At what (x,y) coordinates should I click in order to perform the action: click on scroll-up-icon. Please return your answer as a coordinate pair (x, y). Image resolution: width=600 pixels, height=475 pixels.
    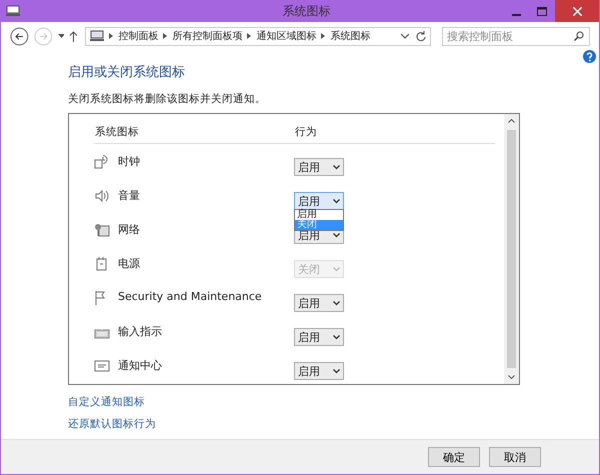
    Looking at the image, I should click on (511, 121).